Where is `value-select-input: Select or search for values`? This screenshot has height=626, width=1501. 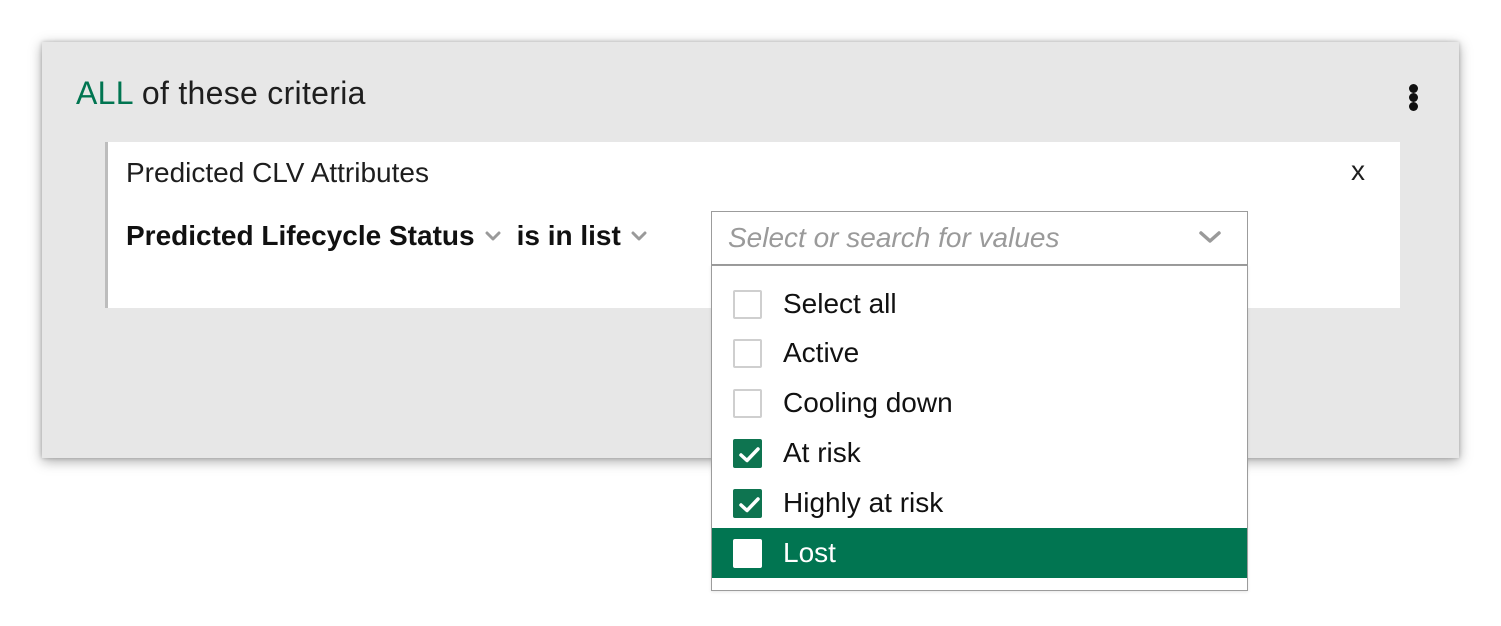
value-select-input: Select or search for values is located at coordinates (979, 238).